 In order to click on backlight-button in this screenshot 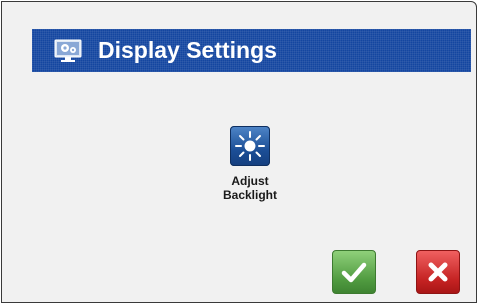, I will do `click(250, 146)`.